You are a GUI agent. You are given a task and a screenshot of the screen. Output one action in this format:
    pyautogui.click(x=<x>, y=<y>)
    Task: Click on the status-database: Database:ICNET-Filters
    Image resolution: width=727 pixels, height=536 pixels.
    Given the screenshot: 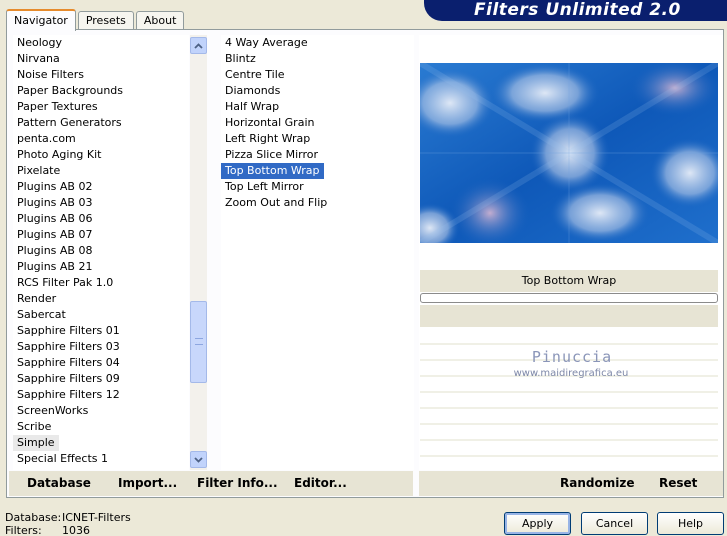 What is the action you would take?
    pyautogui.click(x=68, y=517)
    